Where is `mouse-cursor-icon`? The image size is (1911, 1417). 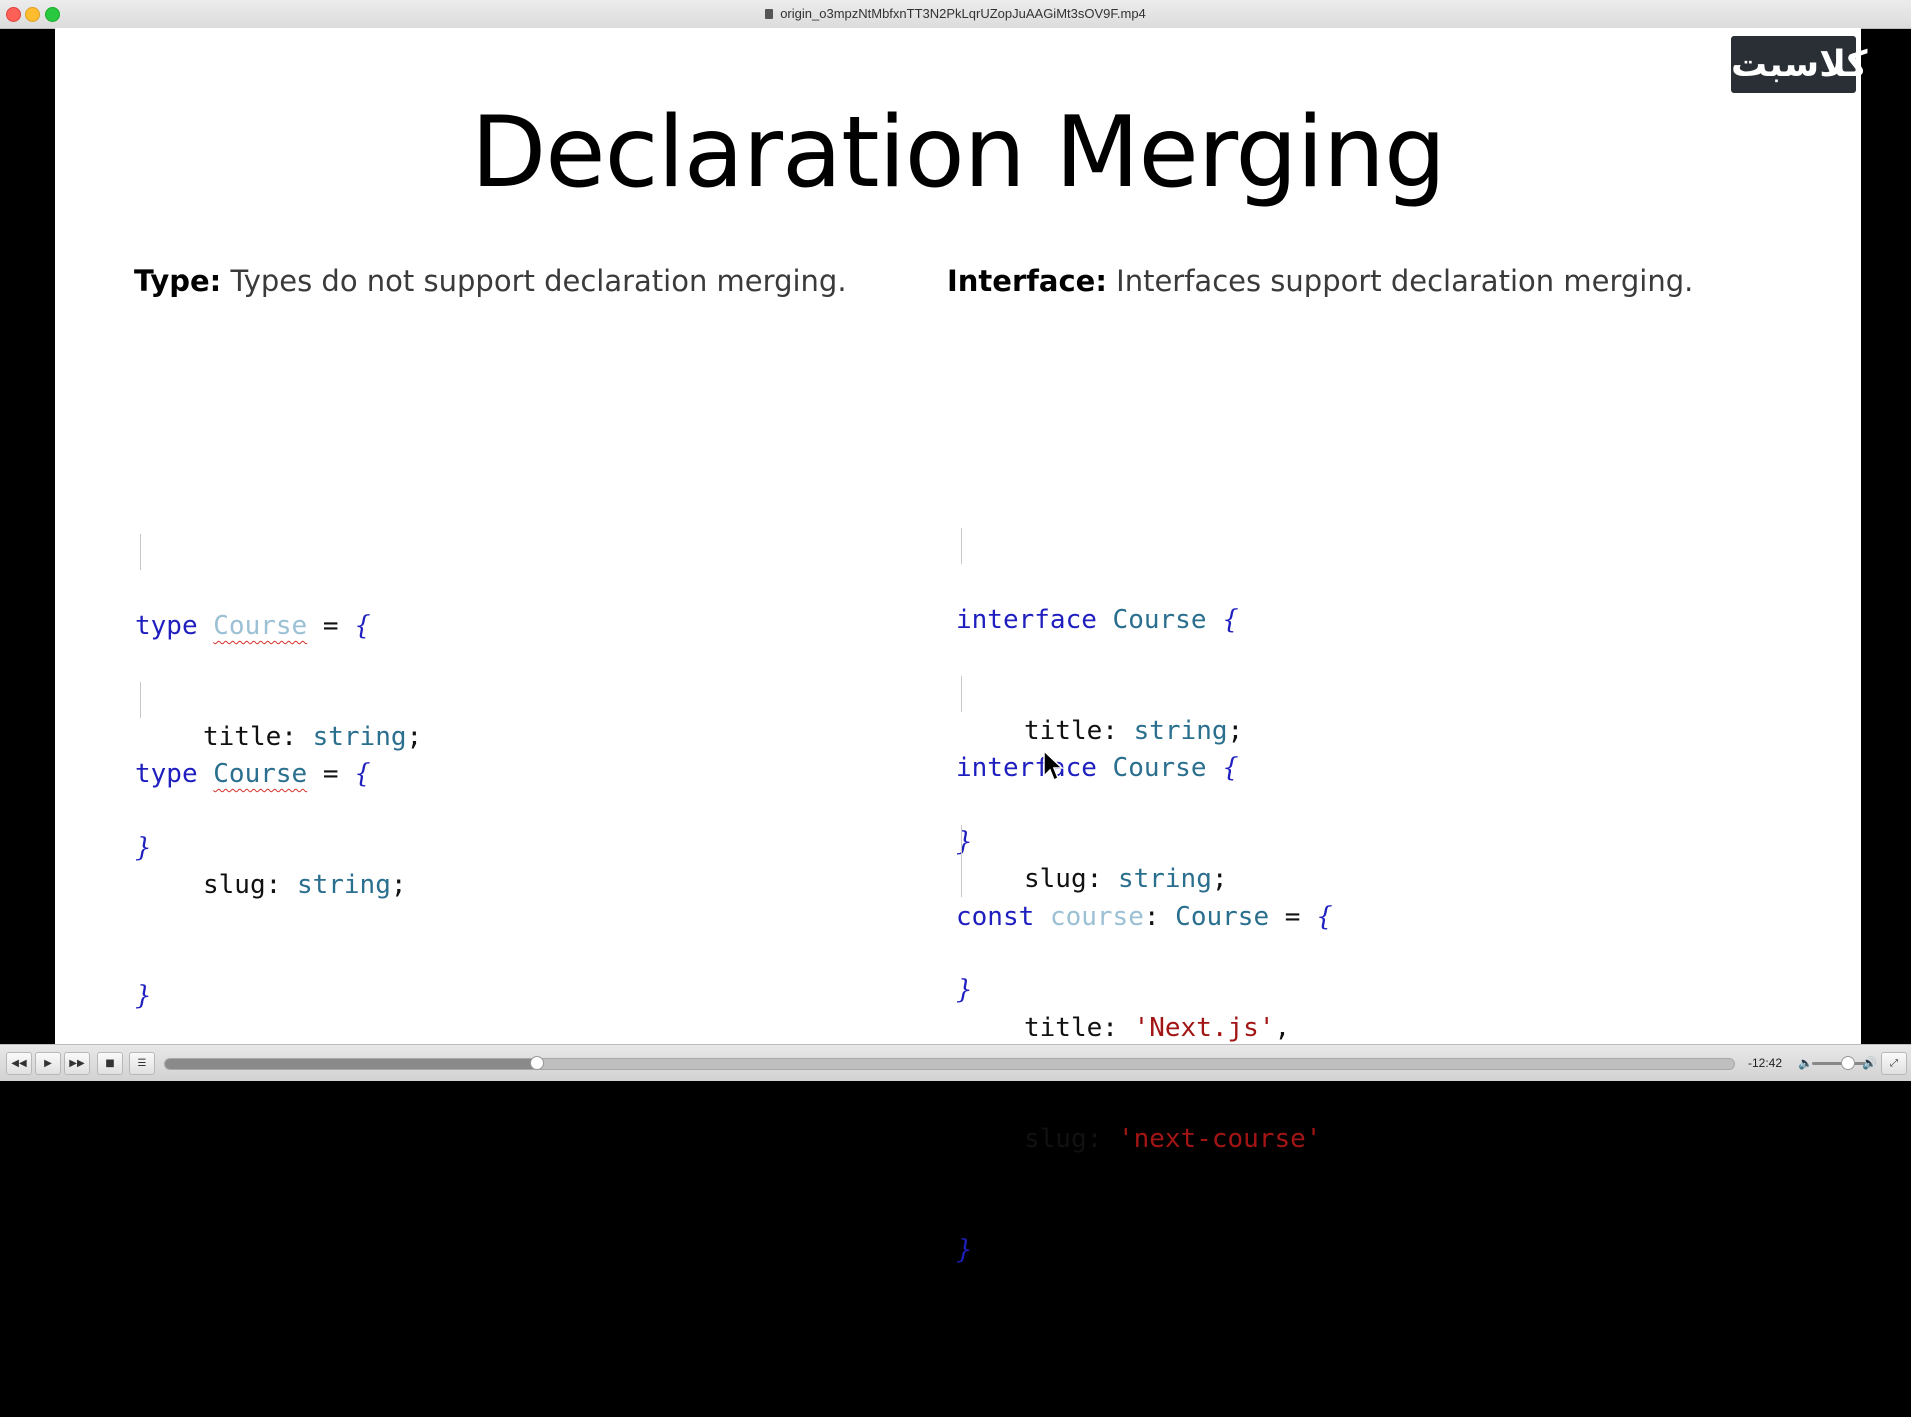
mouse-cursor-icon is located at coordinates (1053, 766).